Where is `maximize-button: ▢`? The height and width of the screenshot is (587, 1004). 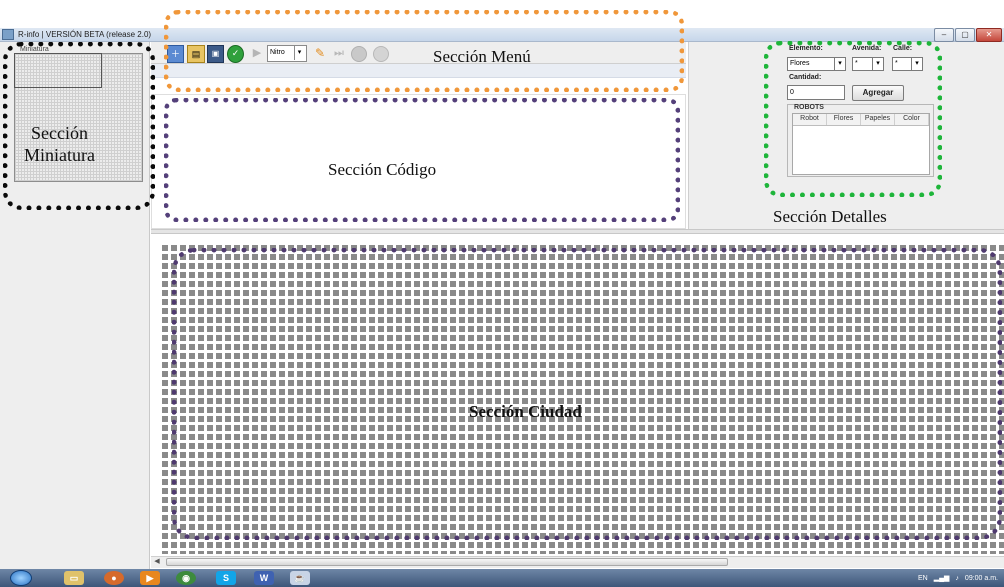 maximize-button: ▢ is located at coordinates (965, 35).